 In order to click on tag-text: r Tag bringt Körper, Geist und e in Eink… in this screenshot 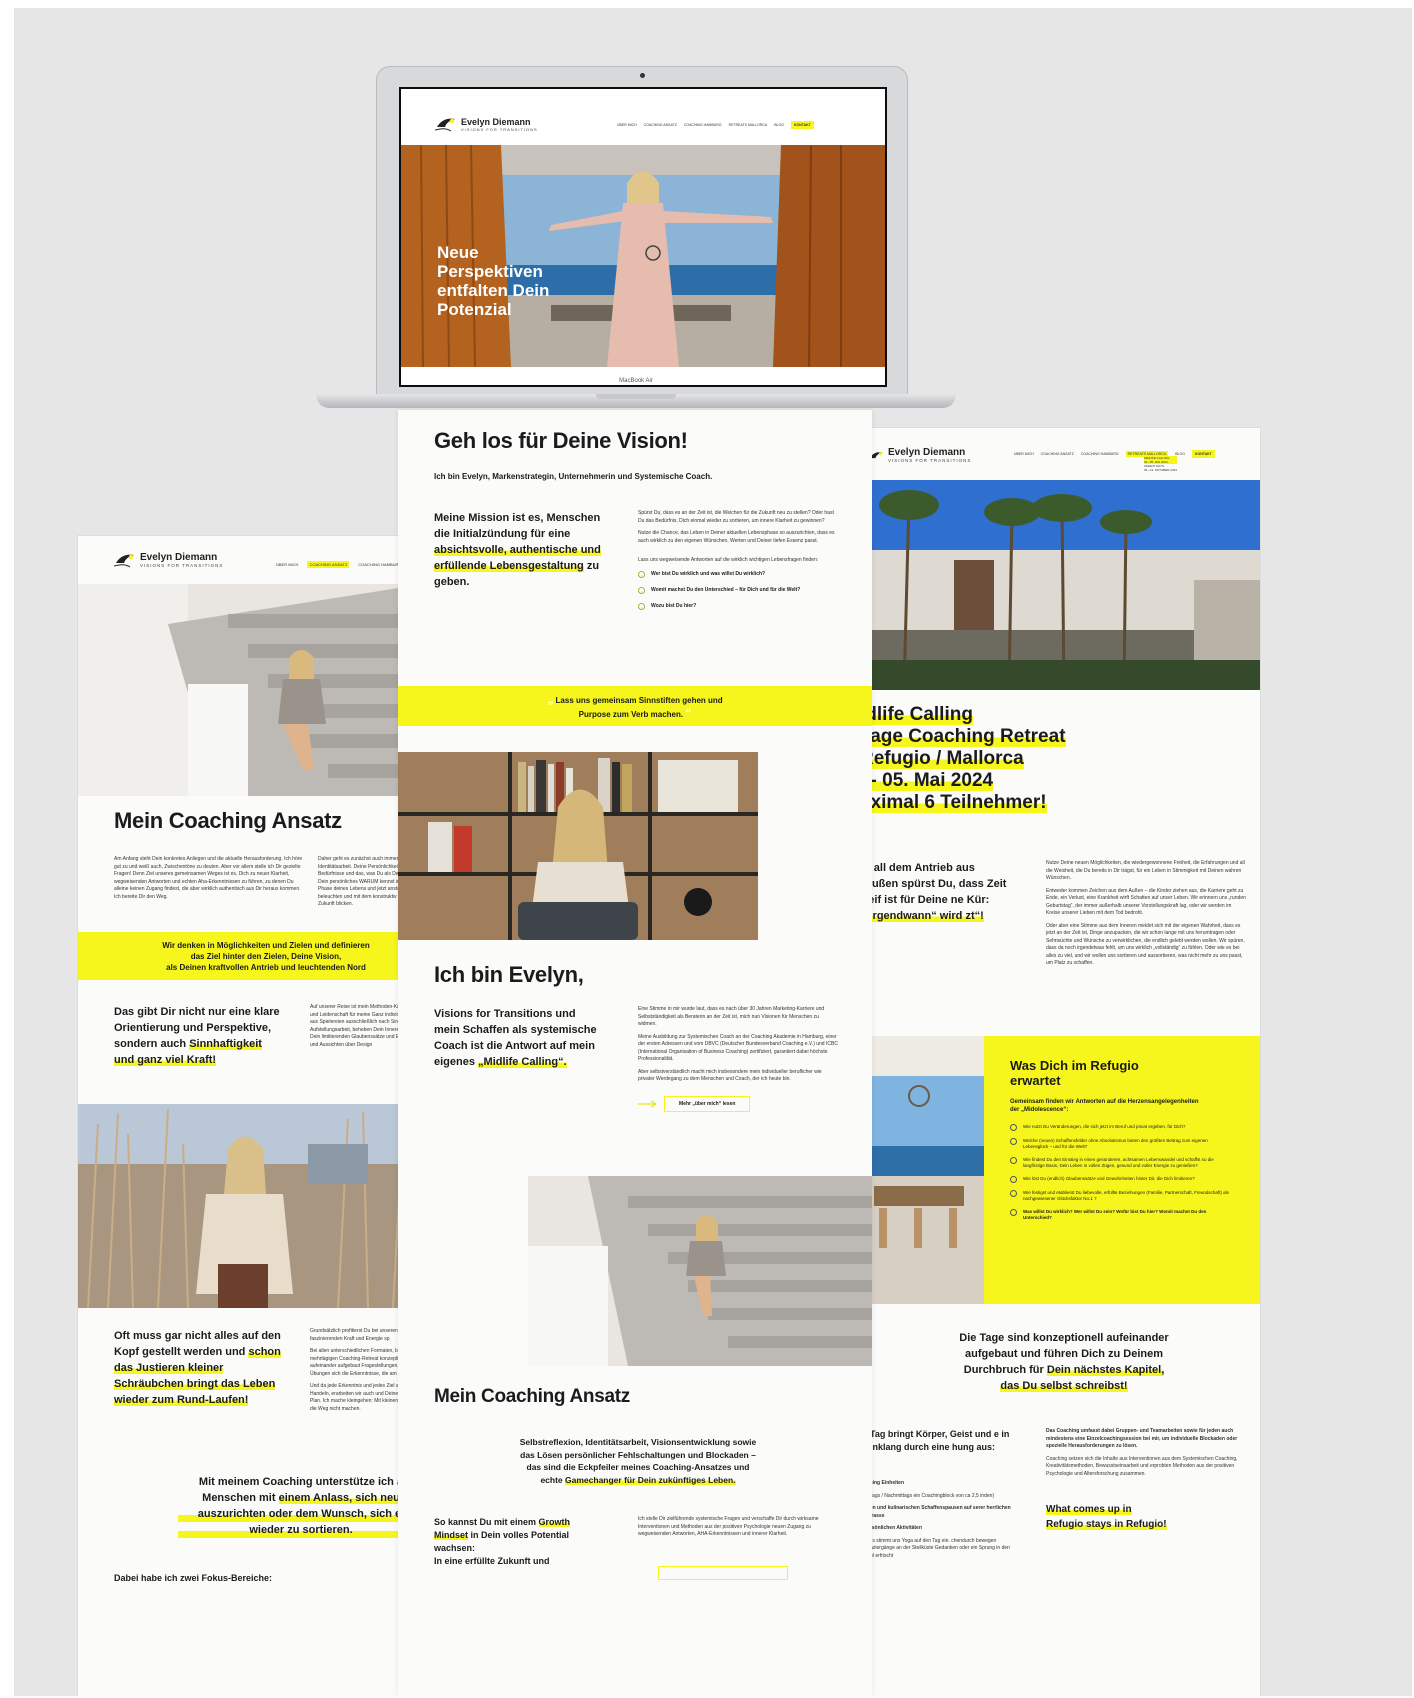, I will do `click(937, 1440)`.